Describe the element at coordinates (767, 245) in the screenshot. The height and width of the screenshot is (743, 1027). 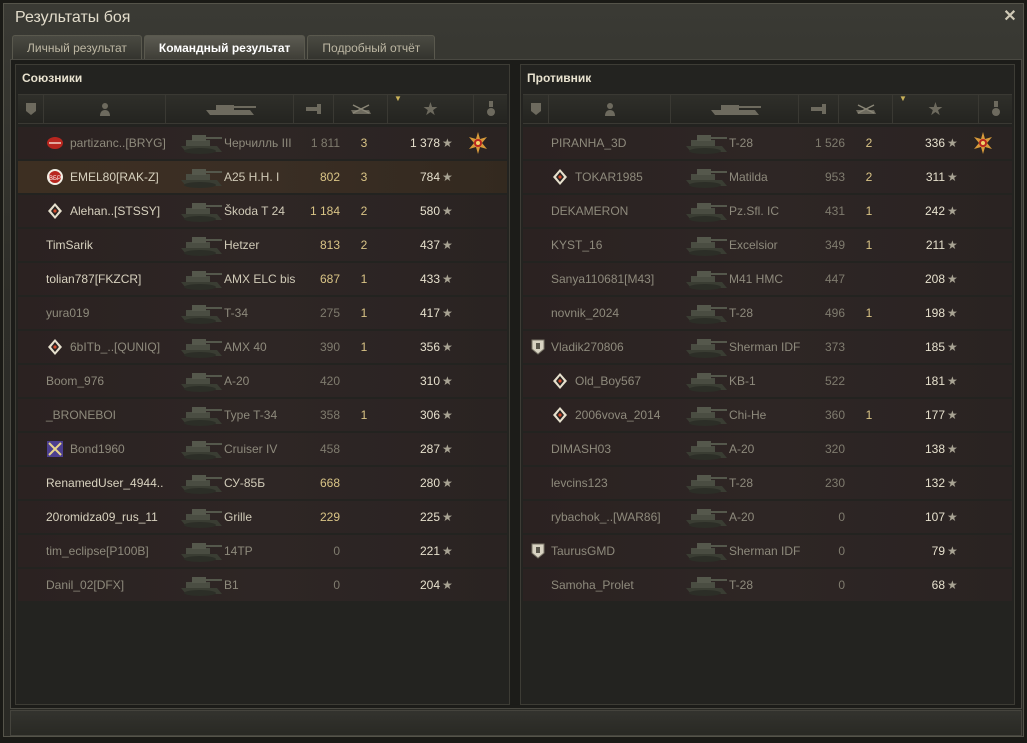
I see `player-row: KYST_16 Excelsior 349 1 211 ★` at that location.